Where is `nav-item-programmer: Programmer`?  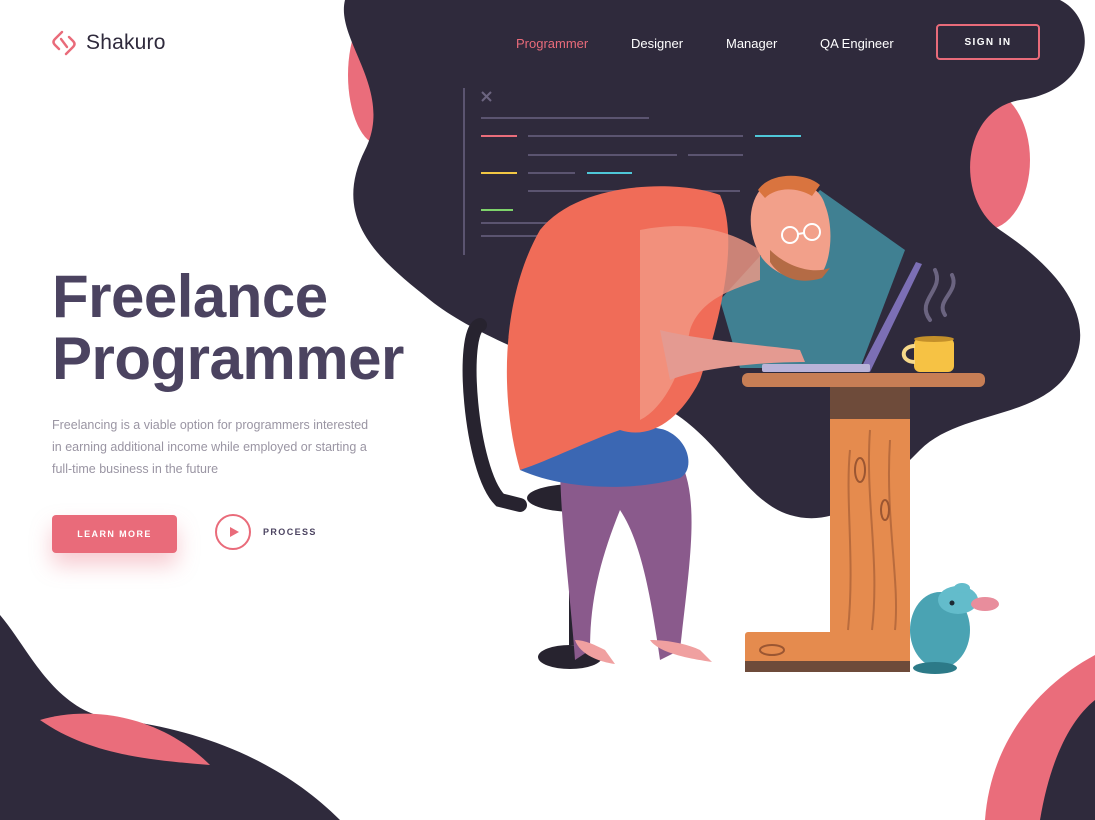 nav-item-programmer: Programmer is located at coordinates (552, 43).